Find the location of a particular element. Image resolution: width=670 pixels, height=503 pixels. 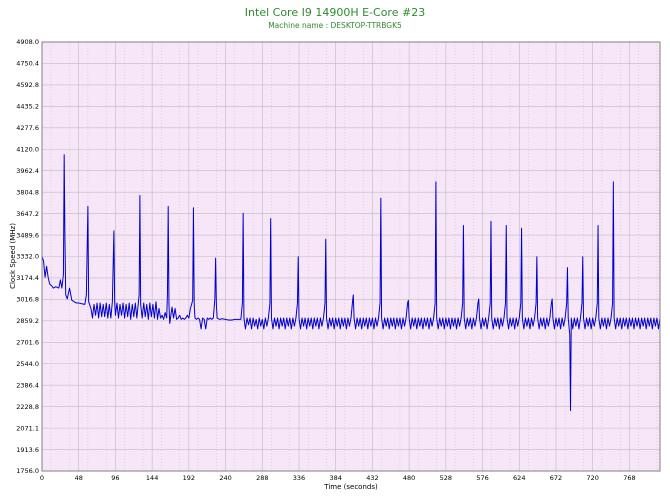

y-tick-label: 2228.8 is located at coordinates (27, 407).